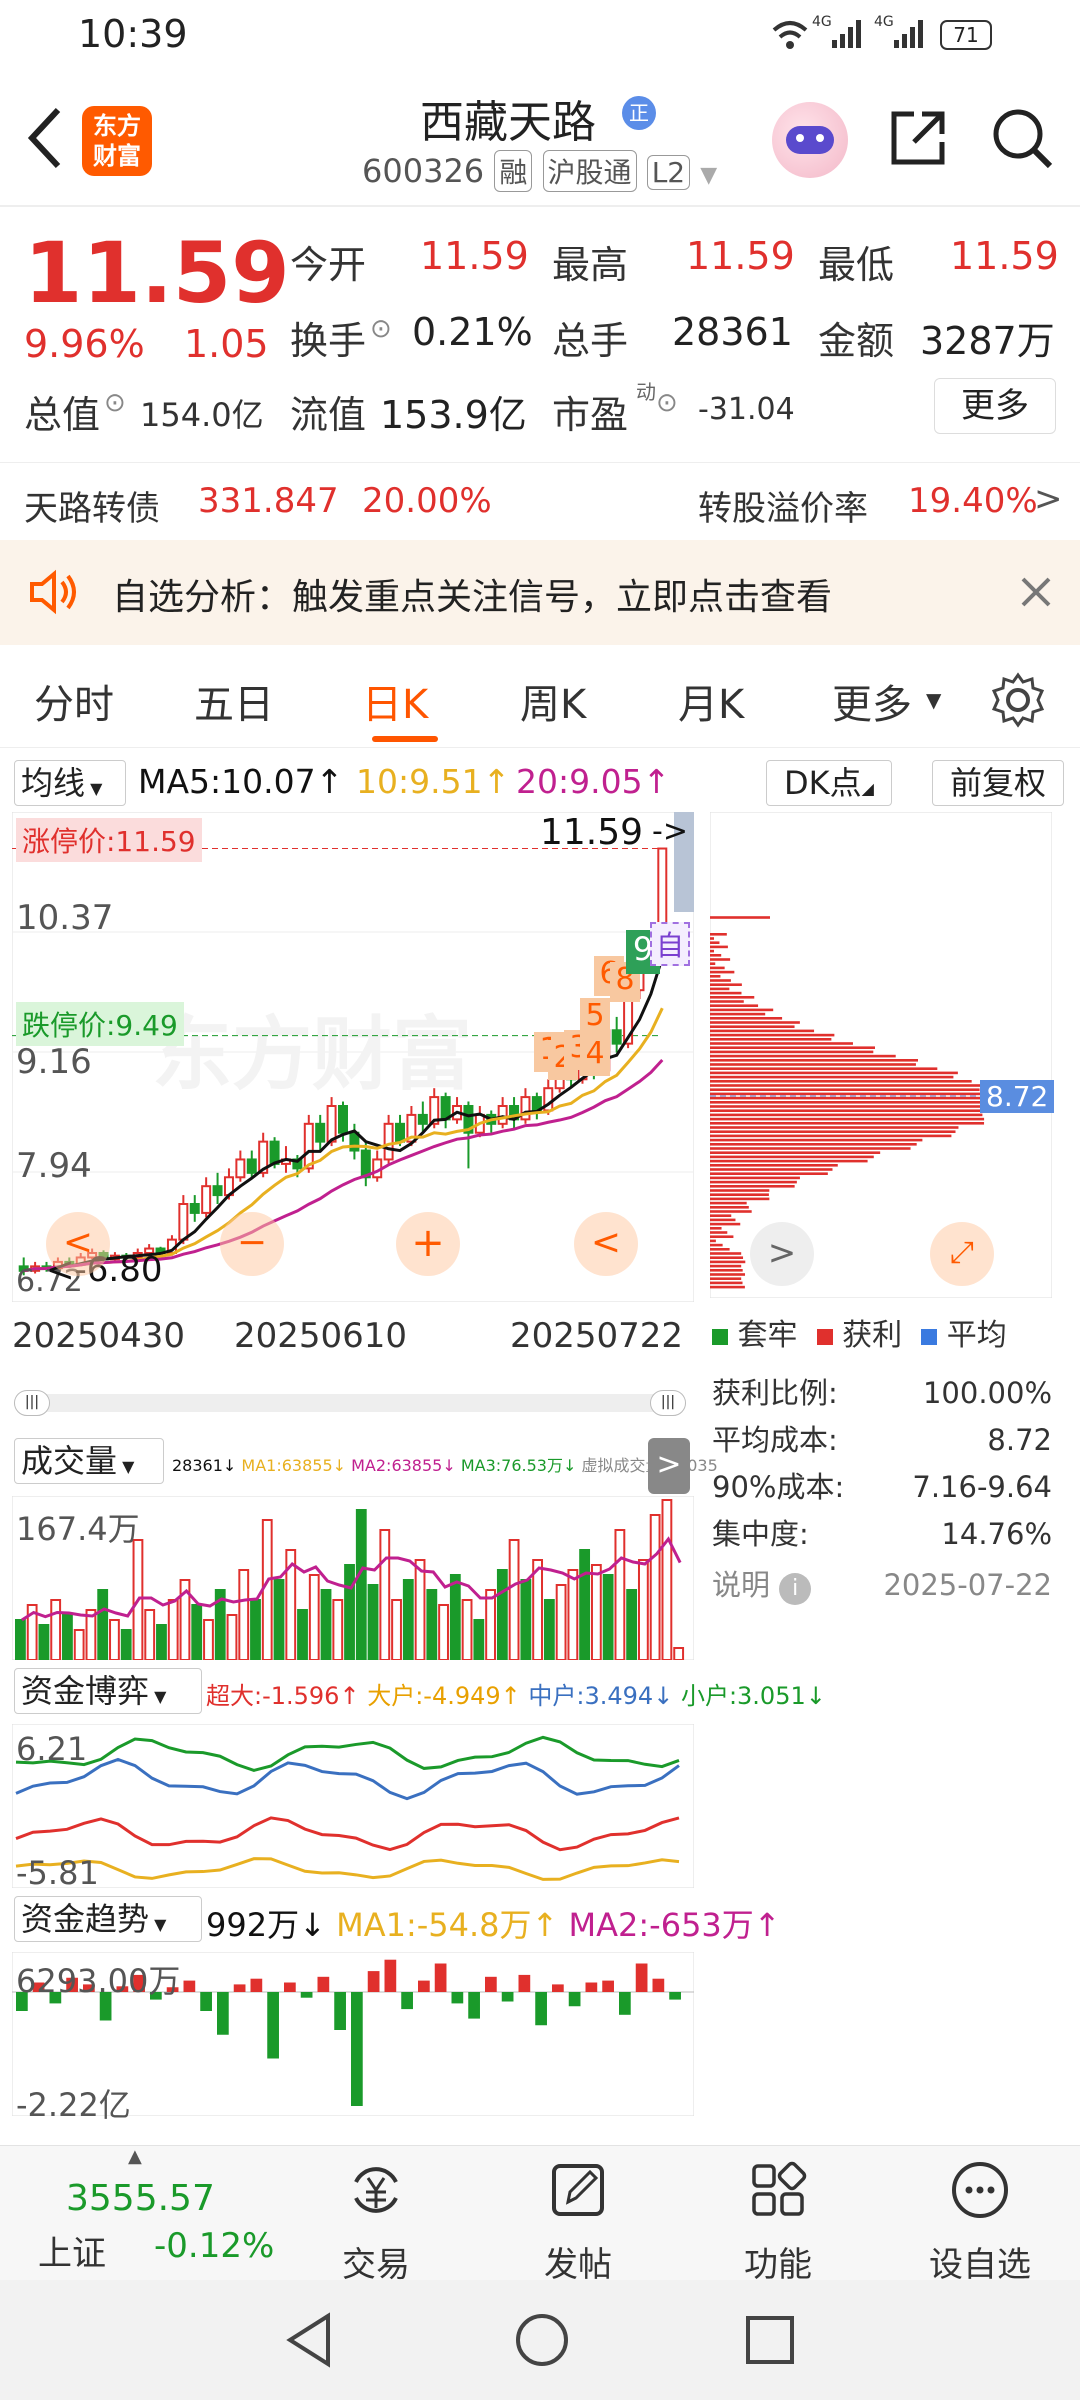 Image resolution: width=1080 pixels, height=2400 pixels. I want to click on bottom-nav: ▲ 3555.57 上证 -0.12% 交易 发帖 功能 设自选, so click(540, 2215).